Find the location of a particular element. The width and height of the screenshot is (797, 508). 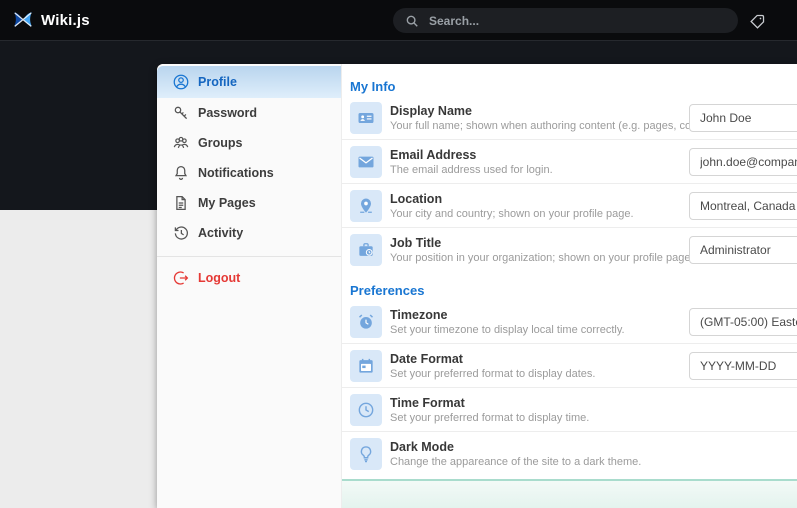

search-input is located at coordinates (576, 20).